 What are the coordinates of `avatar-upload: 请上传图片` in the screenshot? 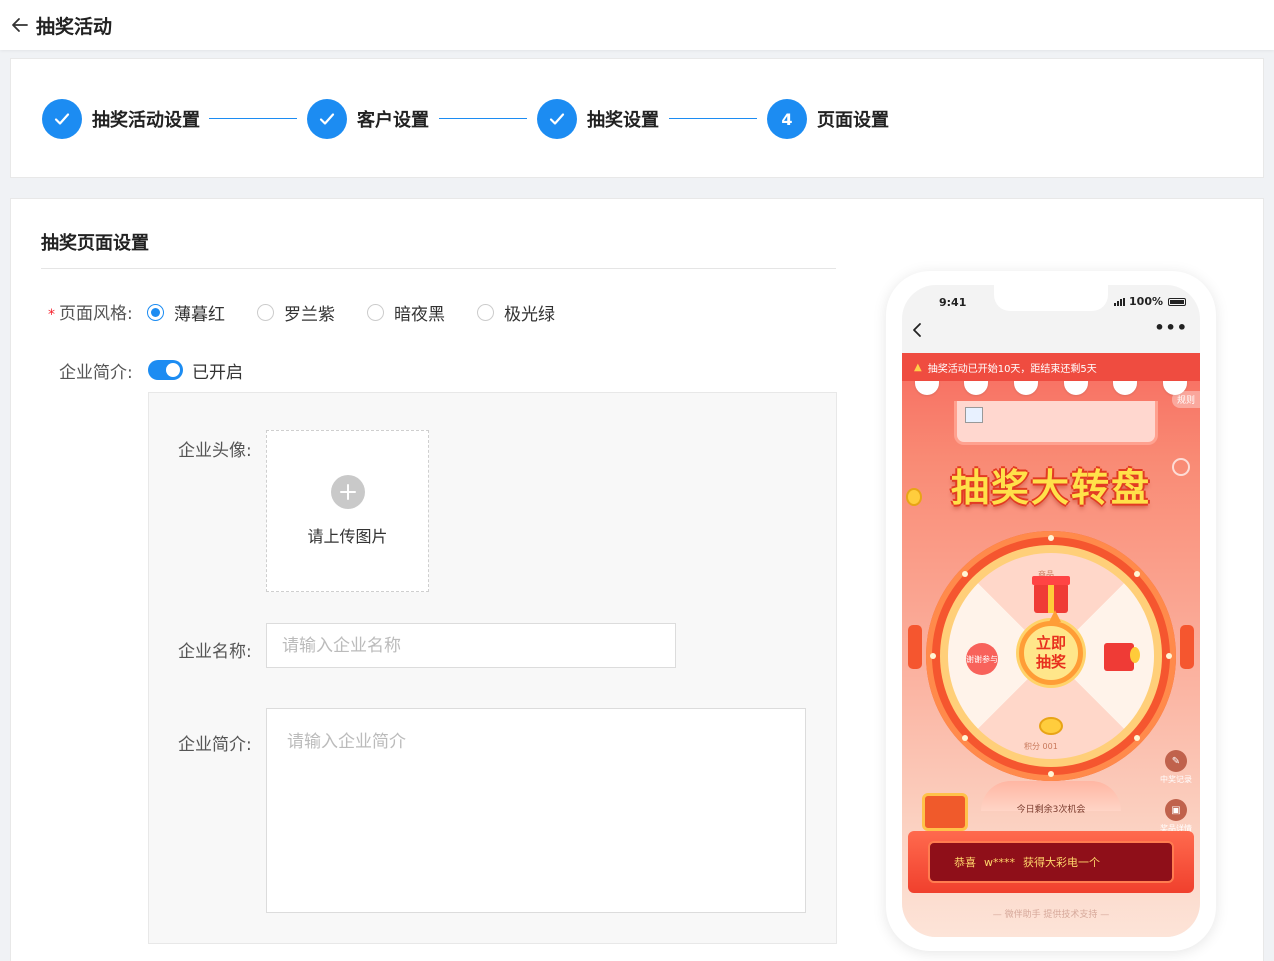 It's located at (347, 511).